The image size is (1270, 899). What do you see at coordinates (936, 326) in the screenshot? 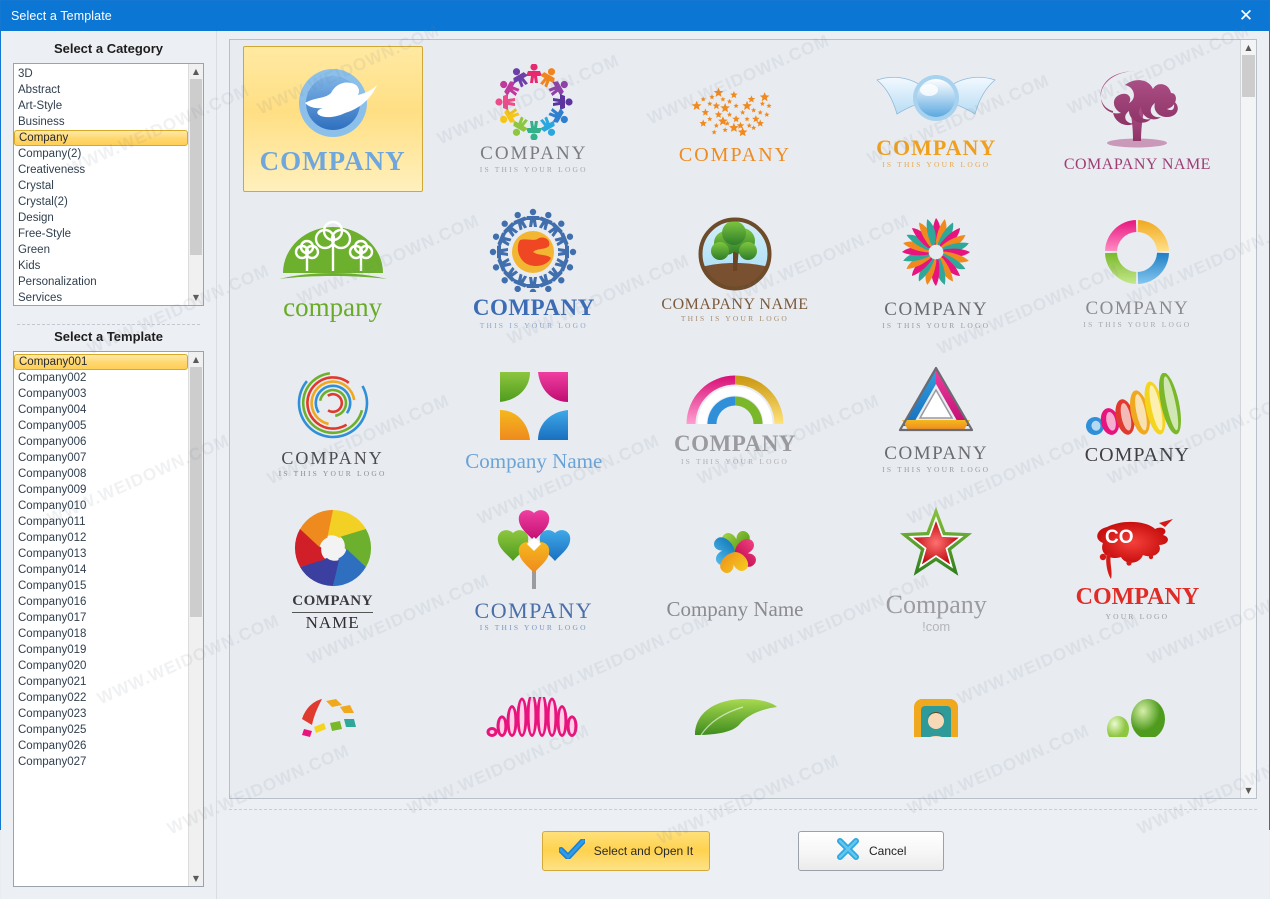
I see `thumbnail-subtitle: IS THIS YOUR LOGO` at bounding box center [936, 326].